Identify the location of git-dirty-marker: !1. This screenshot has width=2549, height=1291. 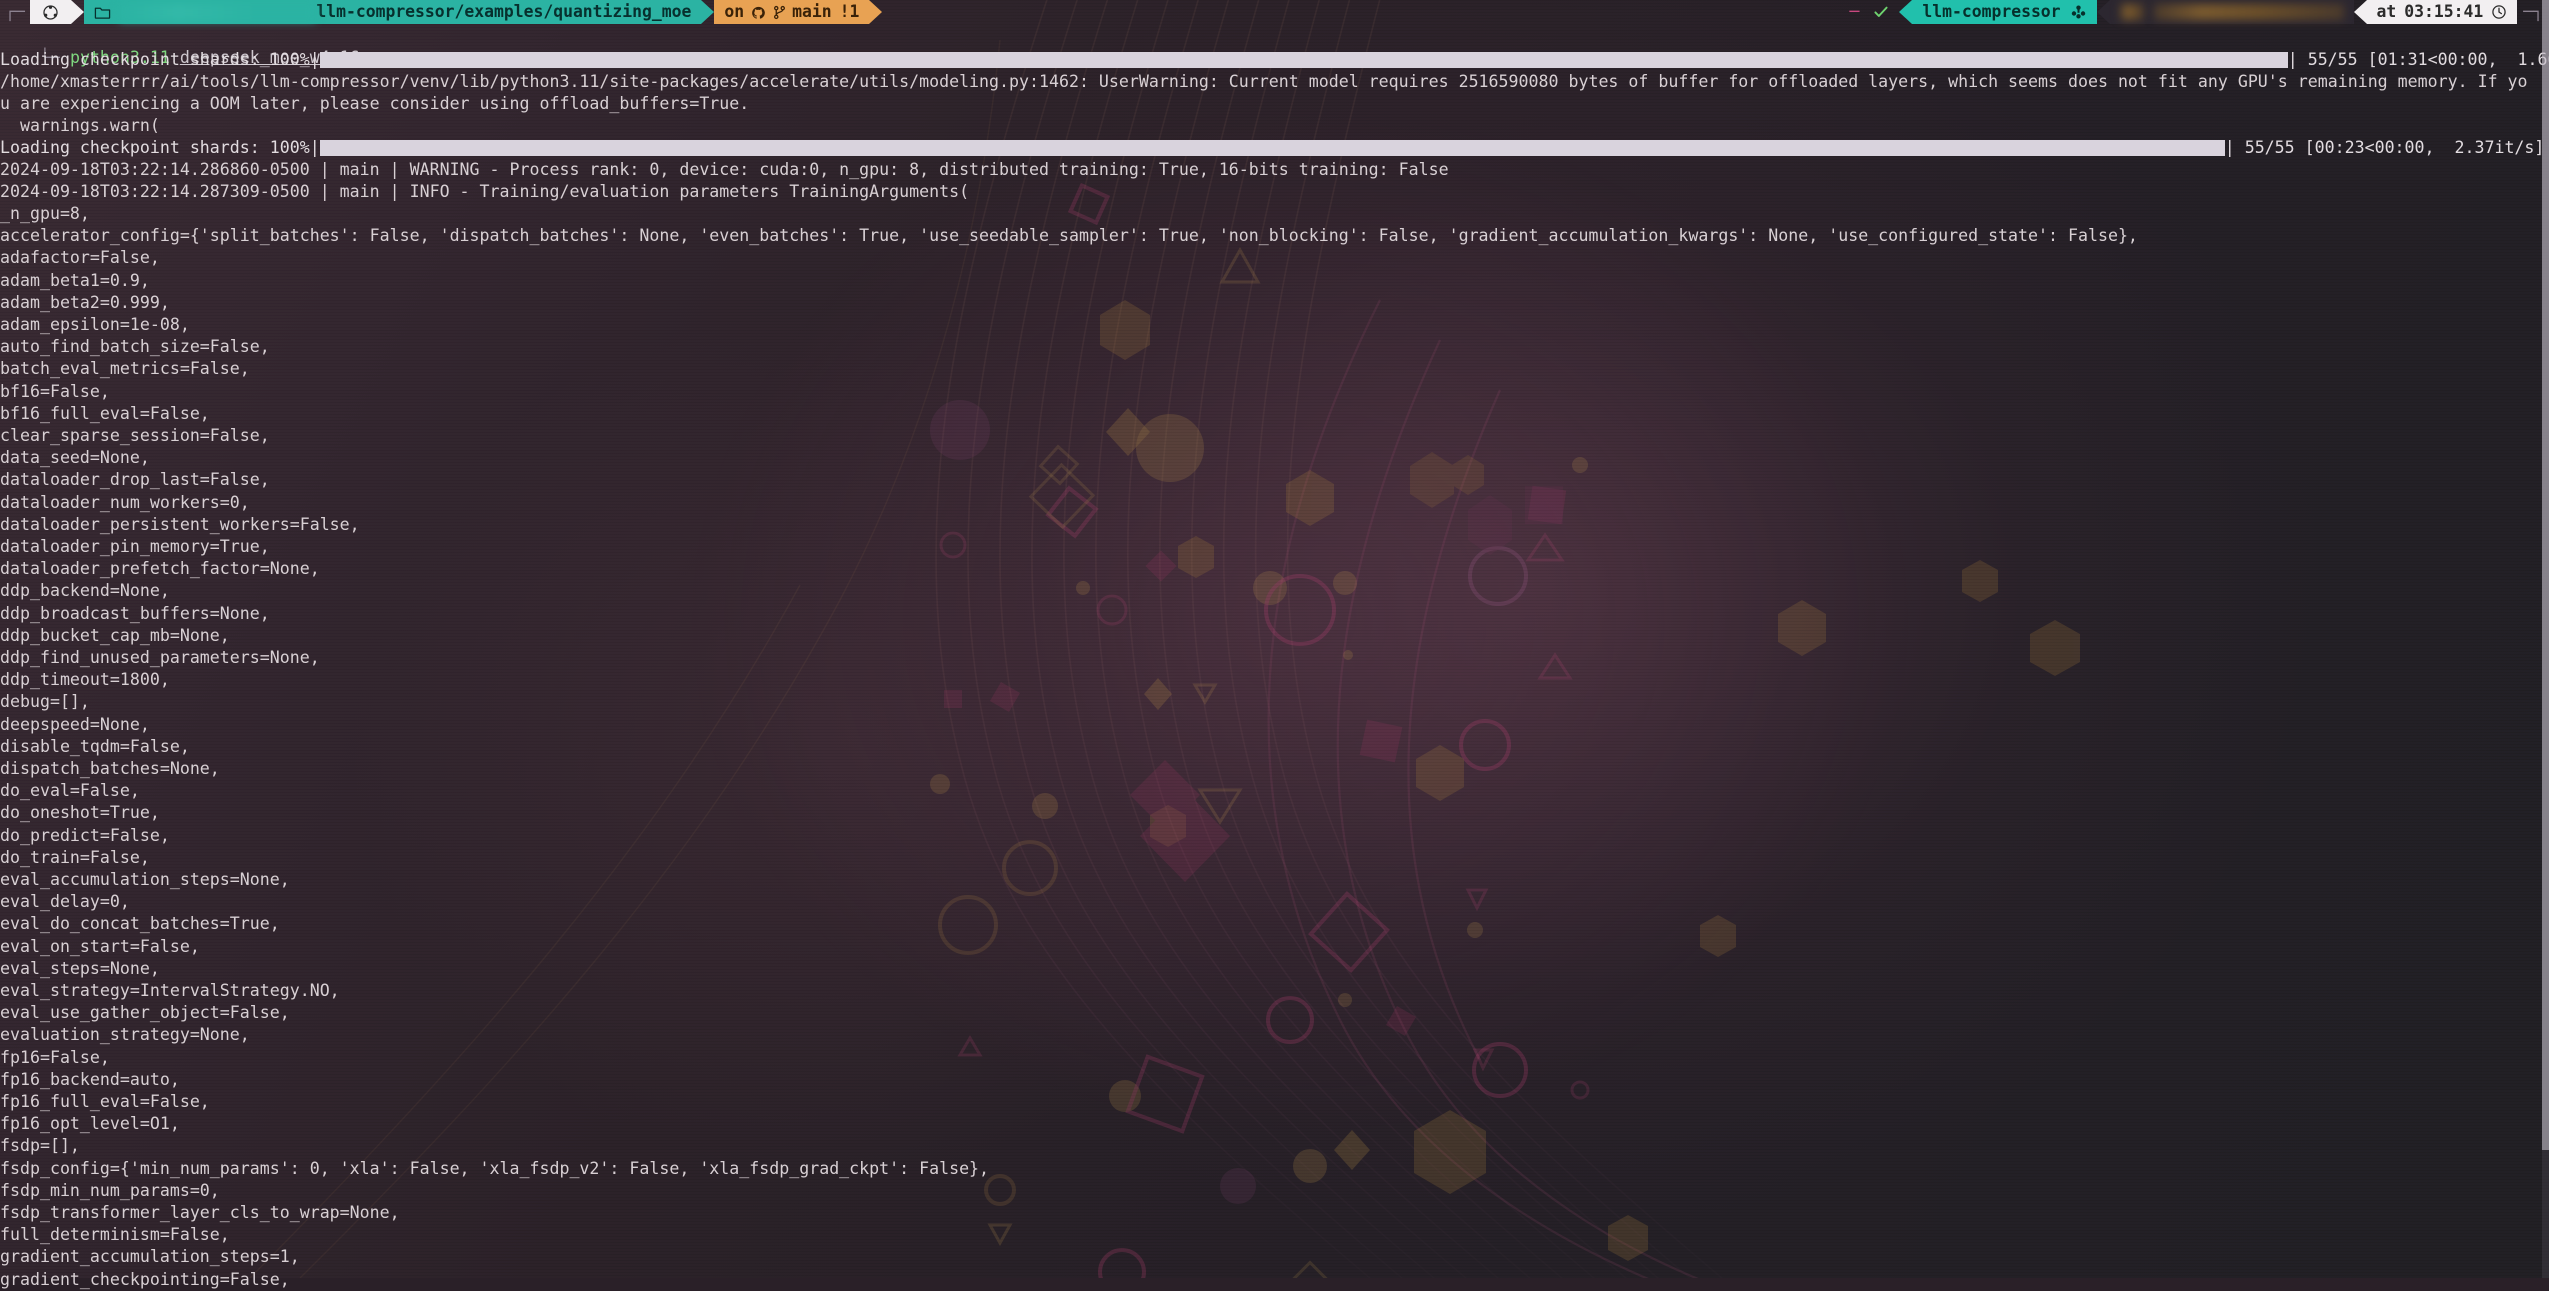
(850, 12).